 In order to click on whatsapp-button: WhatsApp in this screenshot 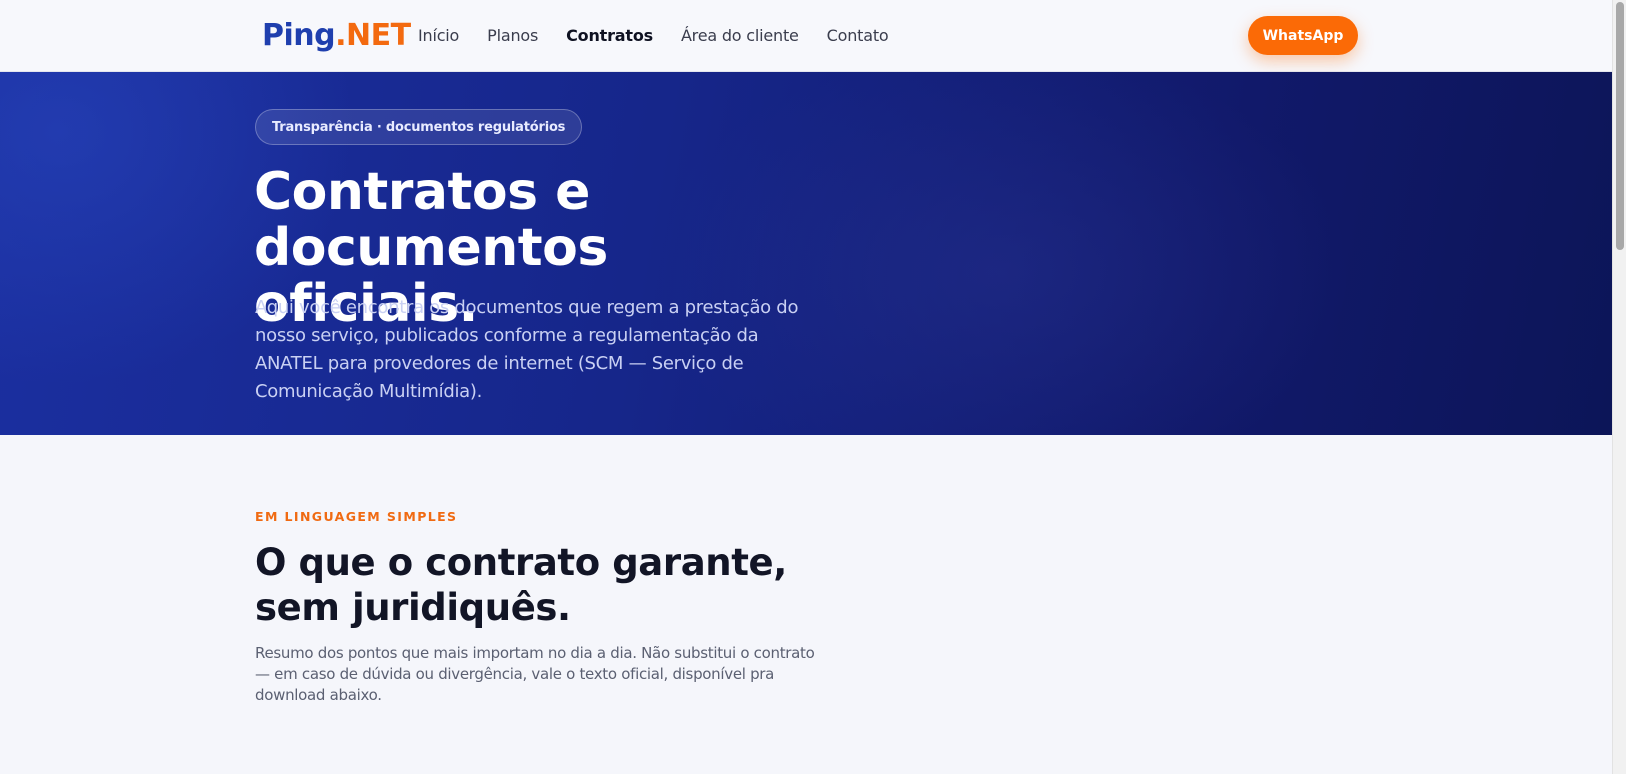, I will do `click(1303, 35)`.